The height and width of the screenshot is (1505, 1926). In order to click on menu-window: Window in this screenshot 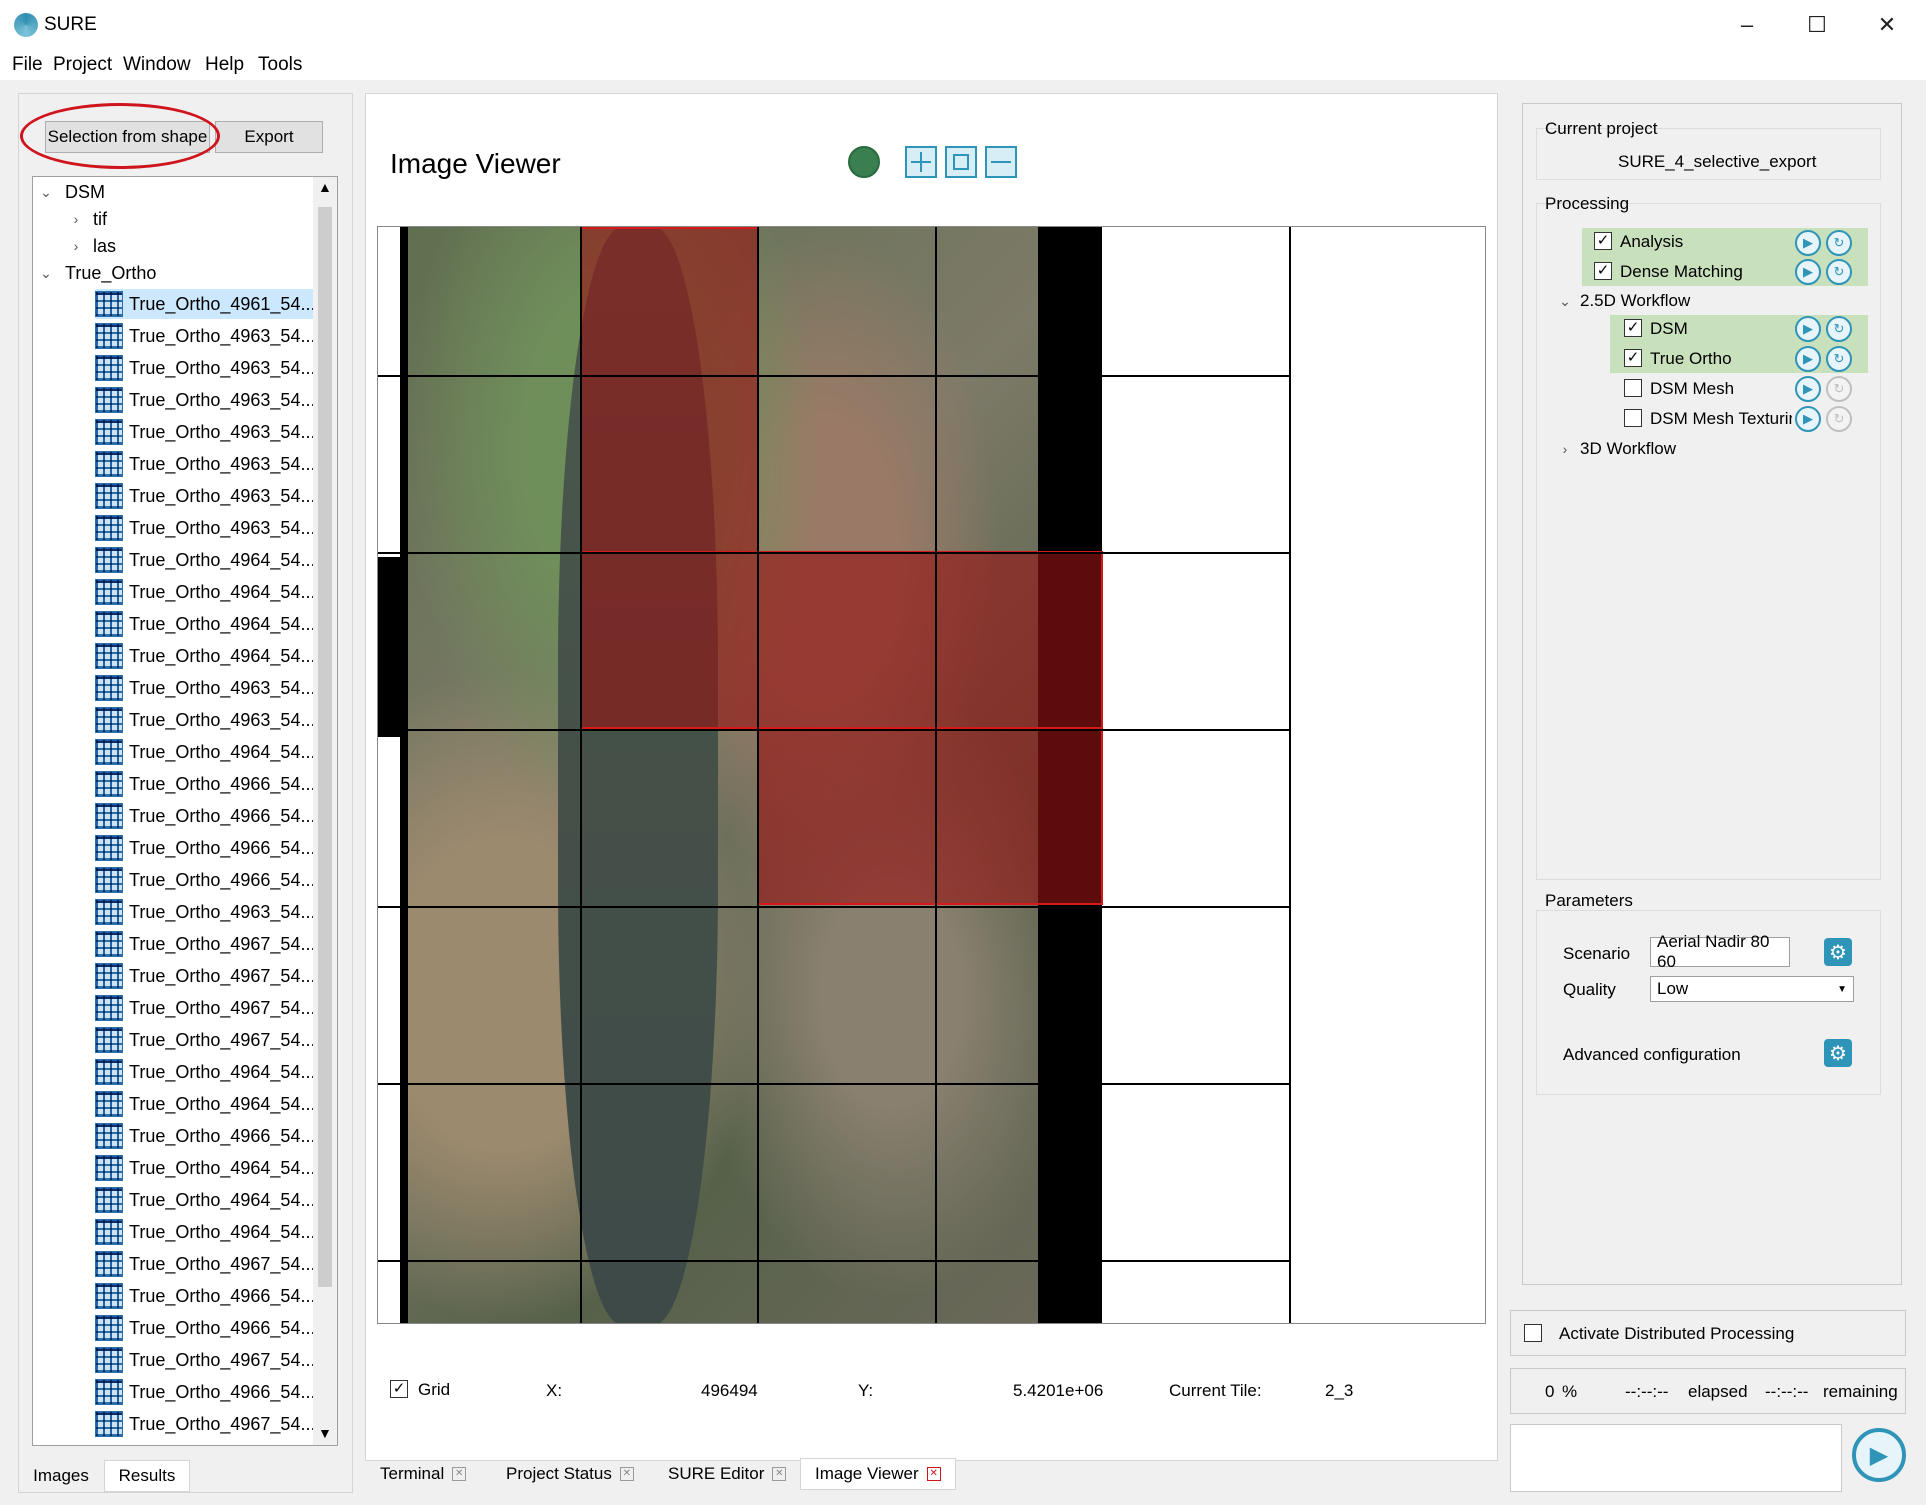, I will do `click(157, 65)`.